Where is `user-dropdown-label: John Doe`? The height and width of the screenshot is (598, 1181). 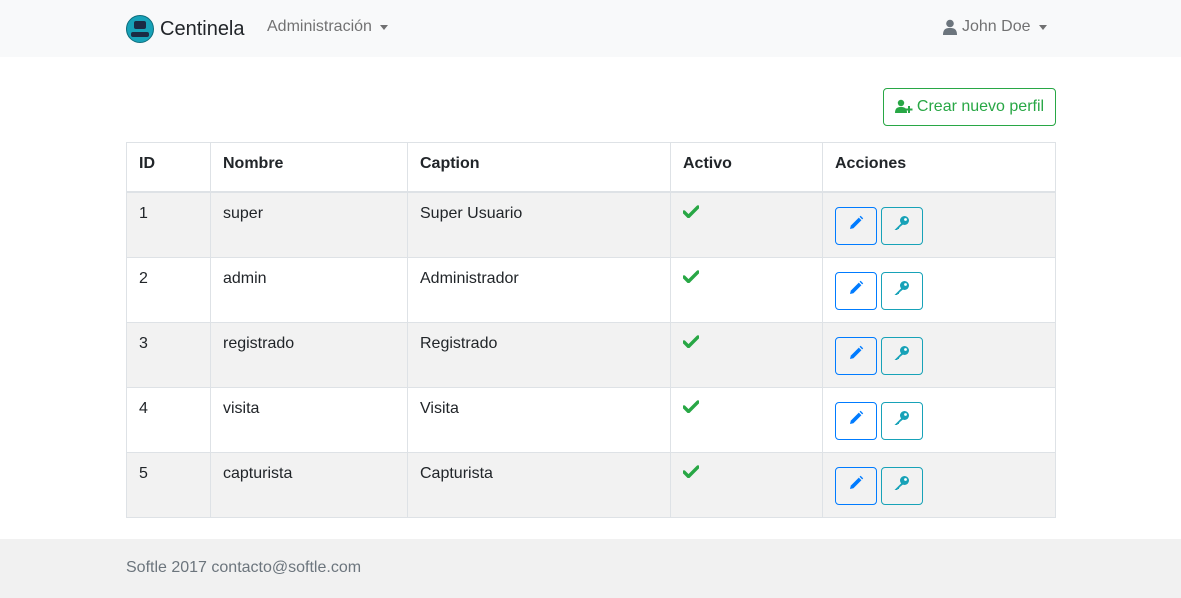 user-dropdown-label: John Doe is located at coordinates (996, 26).